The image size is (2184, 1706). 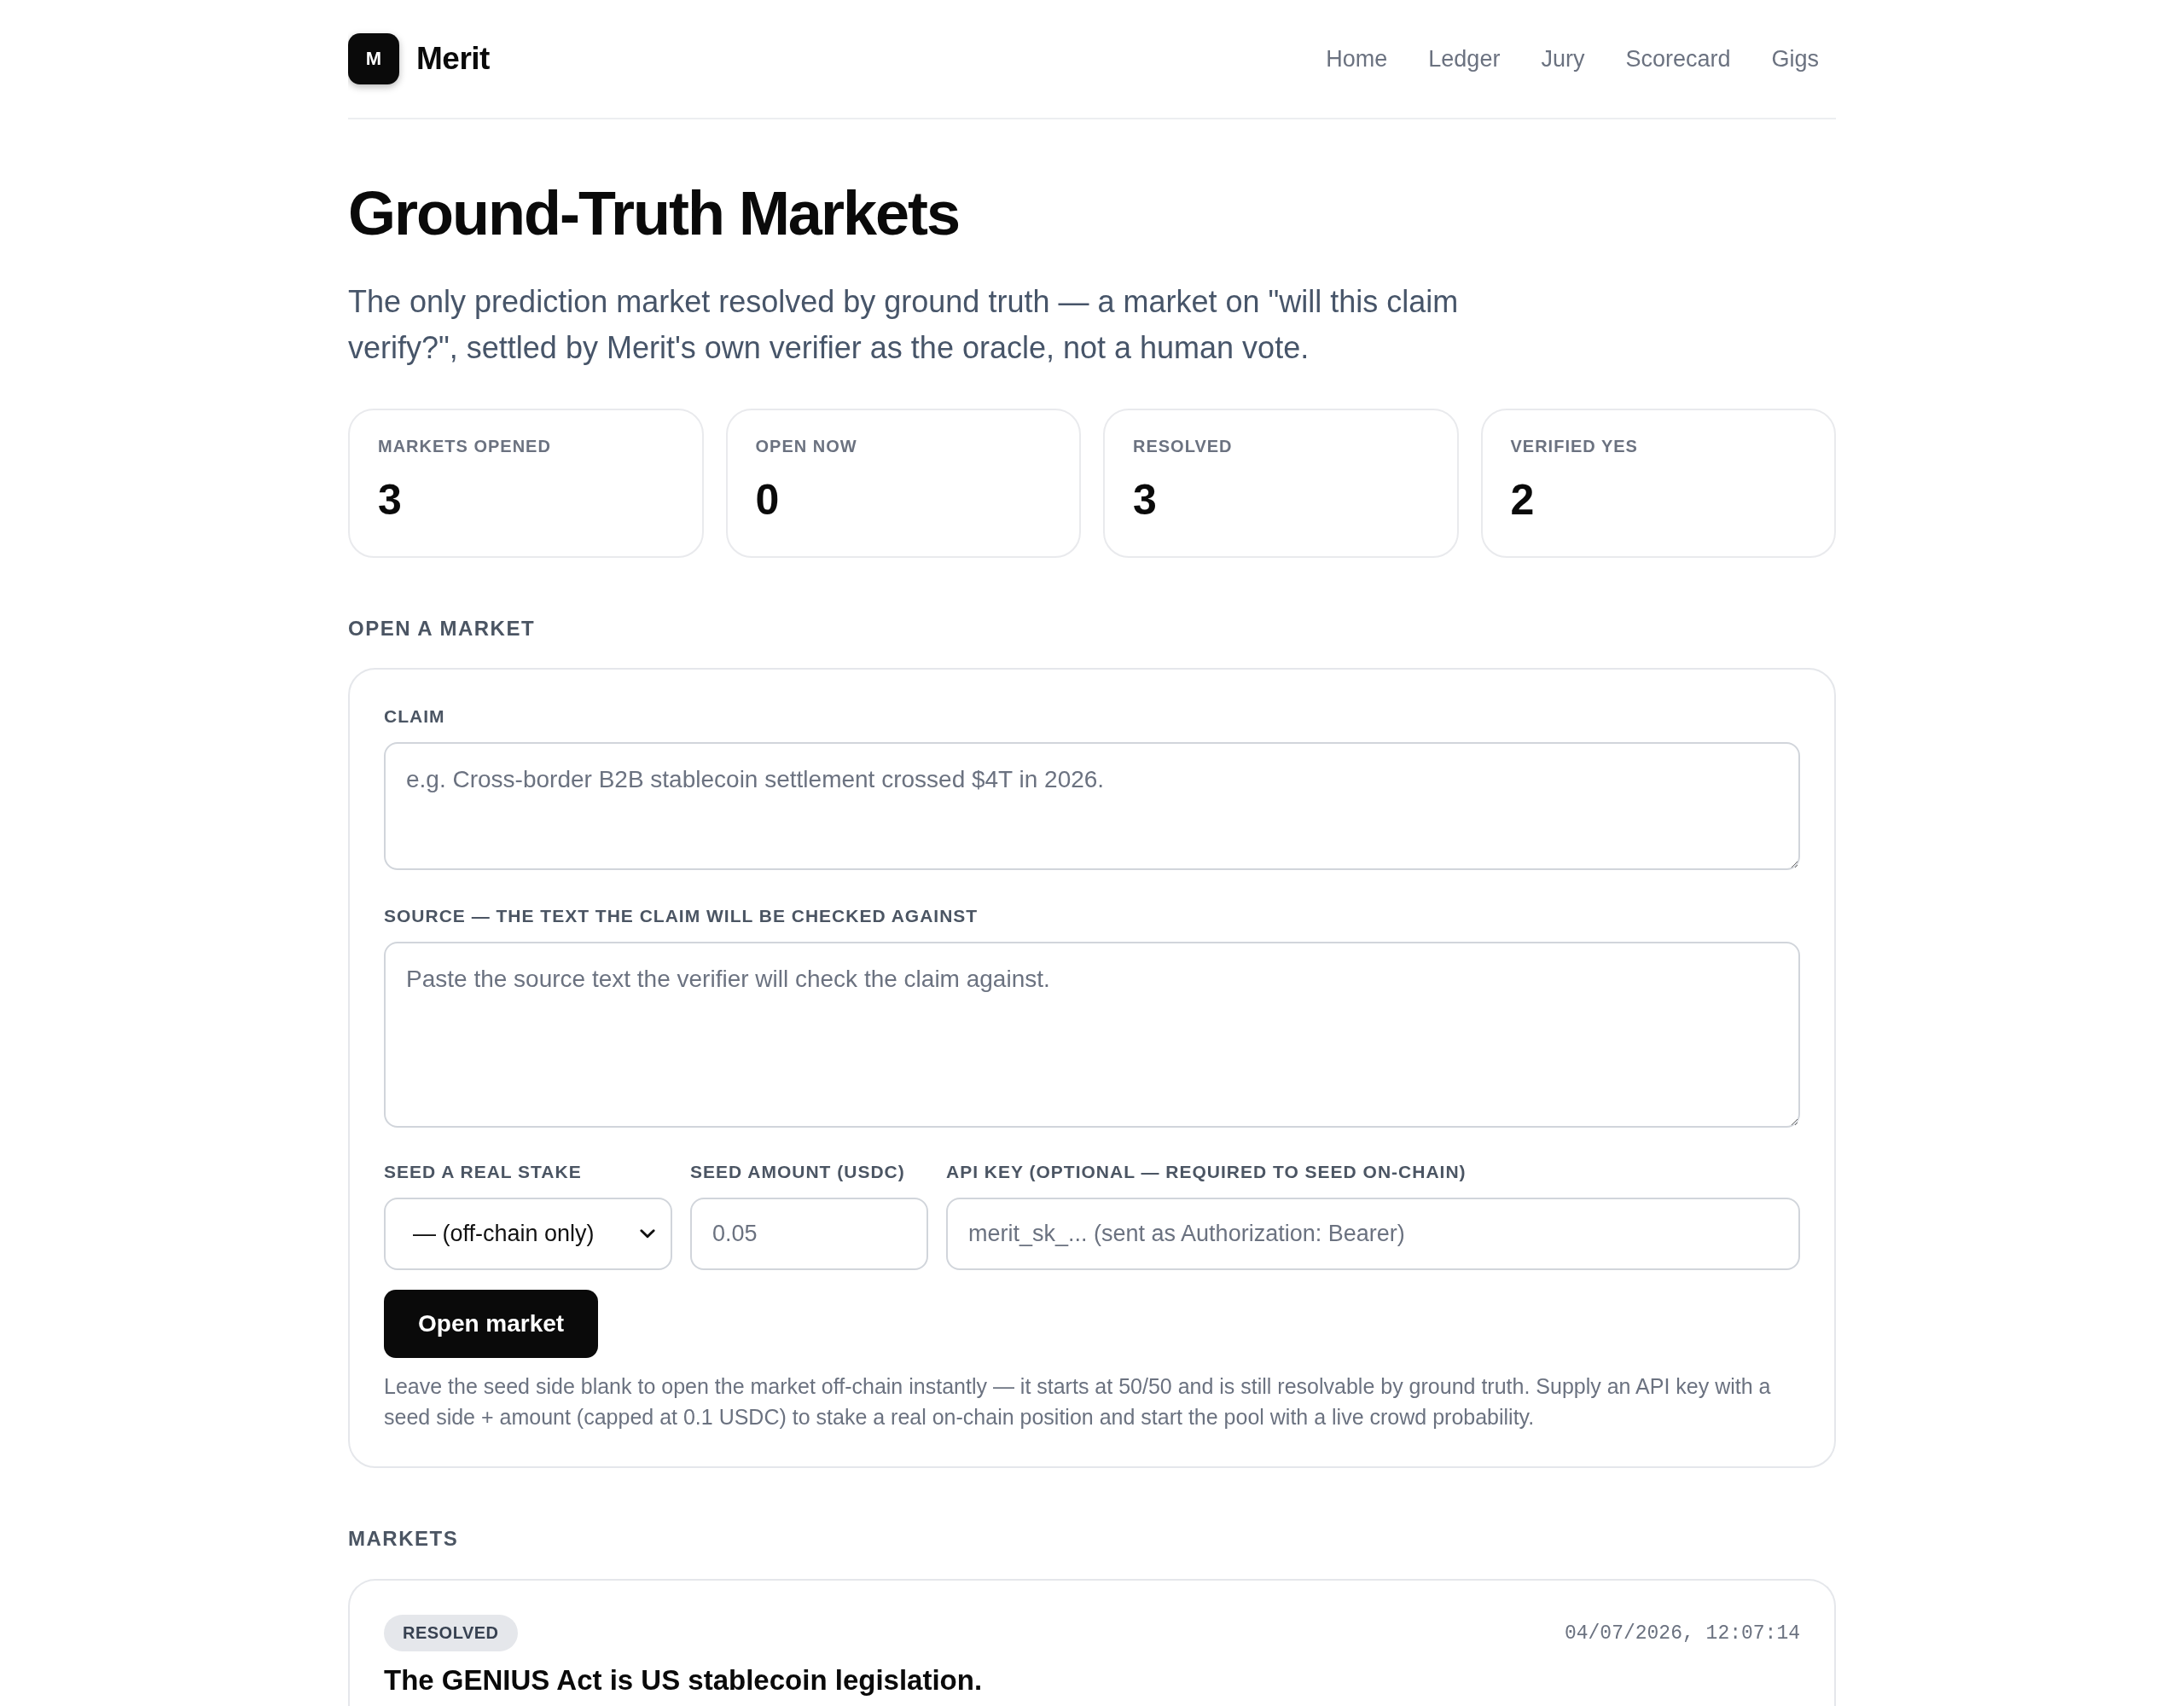 What do you see at coordinates (1523, 500) in the screenshot?
I see `stat-value: 2` at bounding box center [1523, 500].